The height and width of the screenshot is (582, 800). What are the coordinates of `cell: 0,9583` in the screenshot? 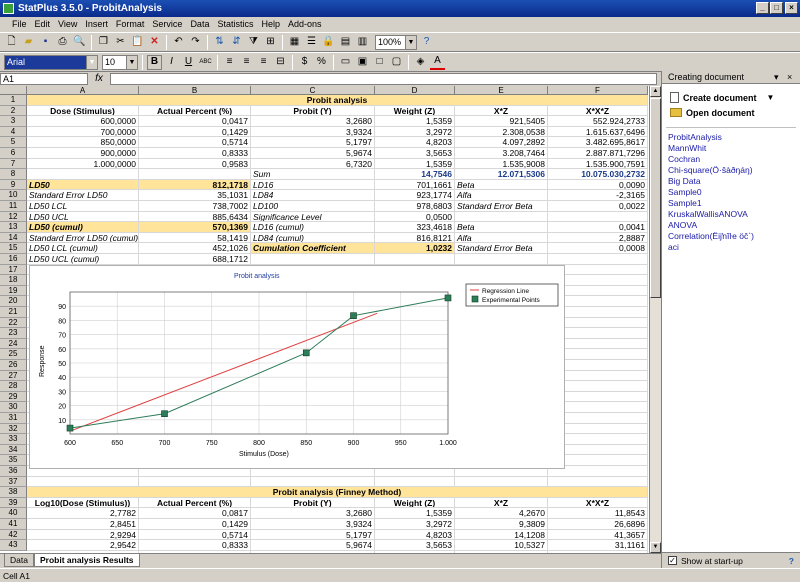 It's located at (195, 164).